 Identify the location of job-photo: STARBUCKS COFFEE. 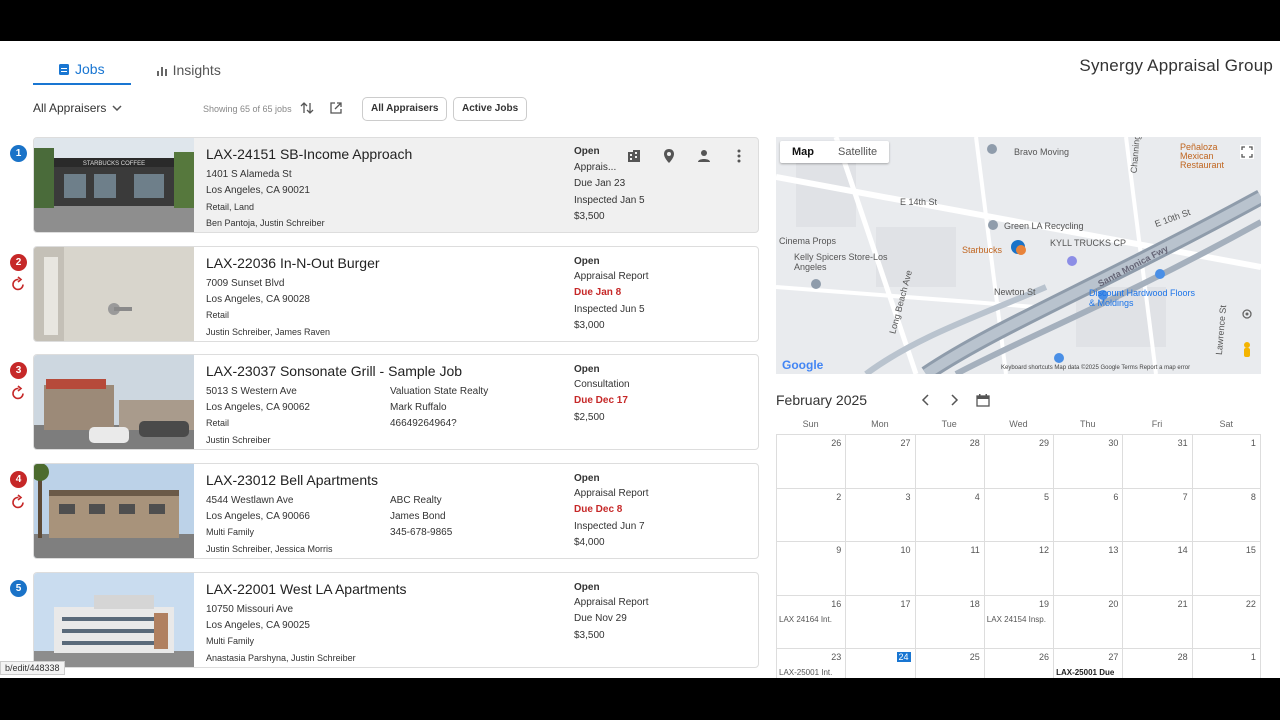
(114, 185).